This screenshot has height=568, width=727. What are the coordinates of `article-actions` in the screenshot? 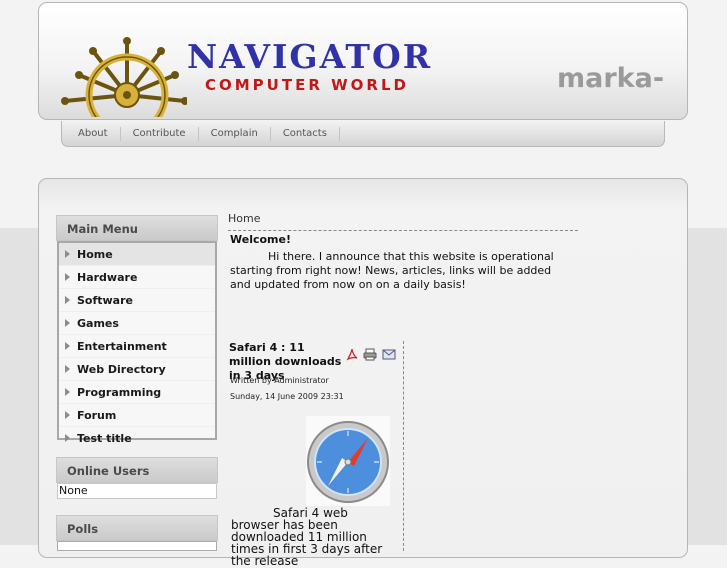 It's located at (371, 354).